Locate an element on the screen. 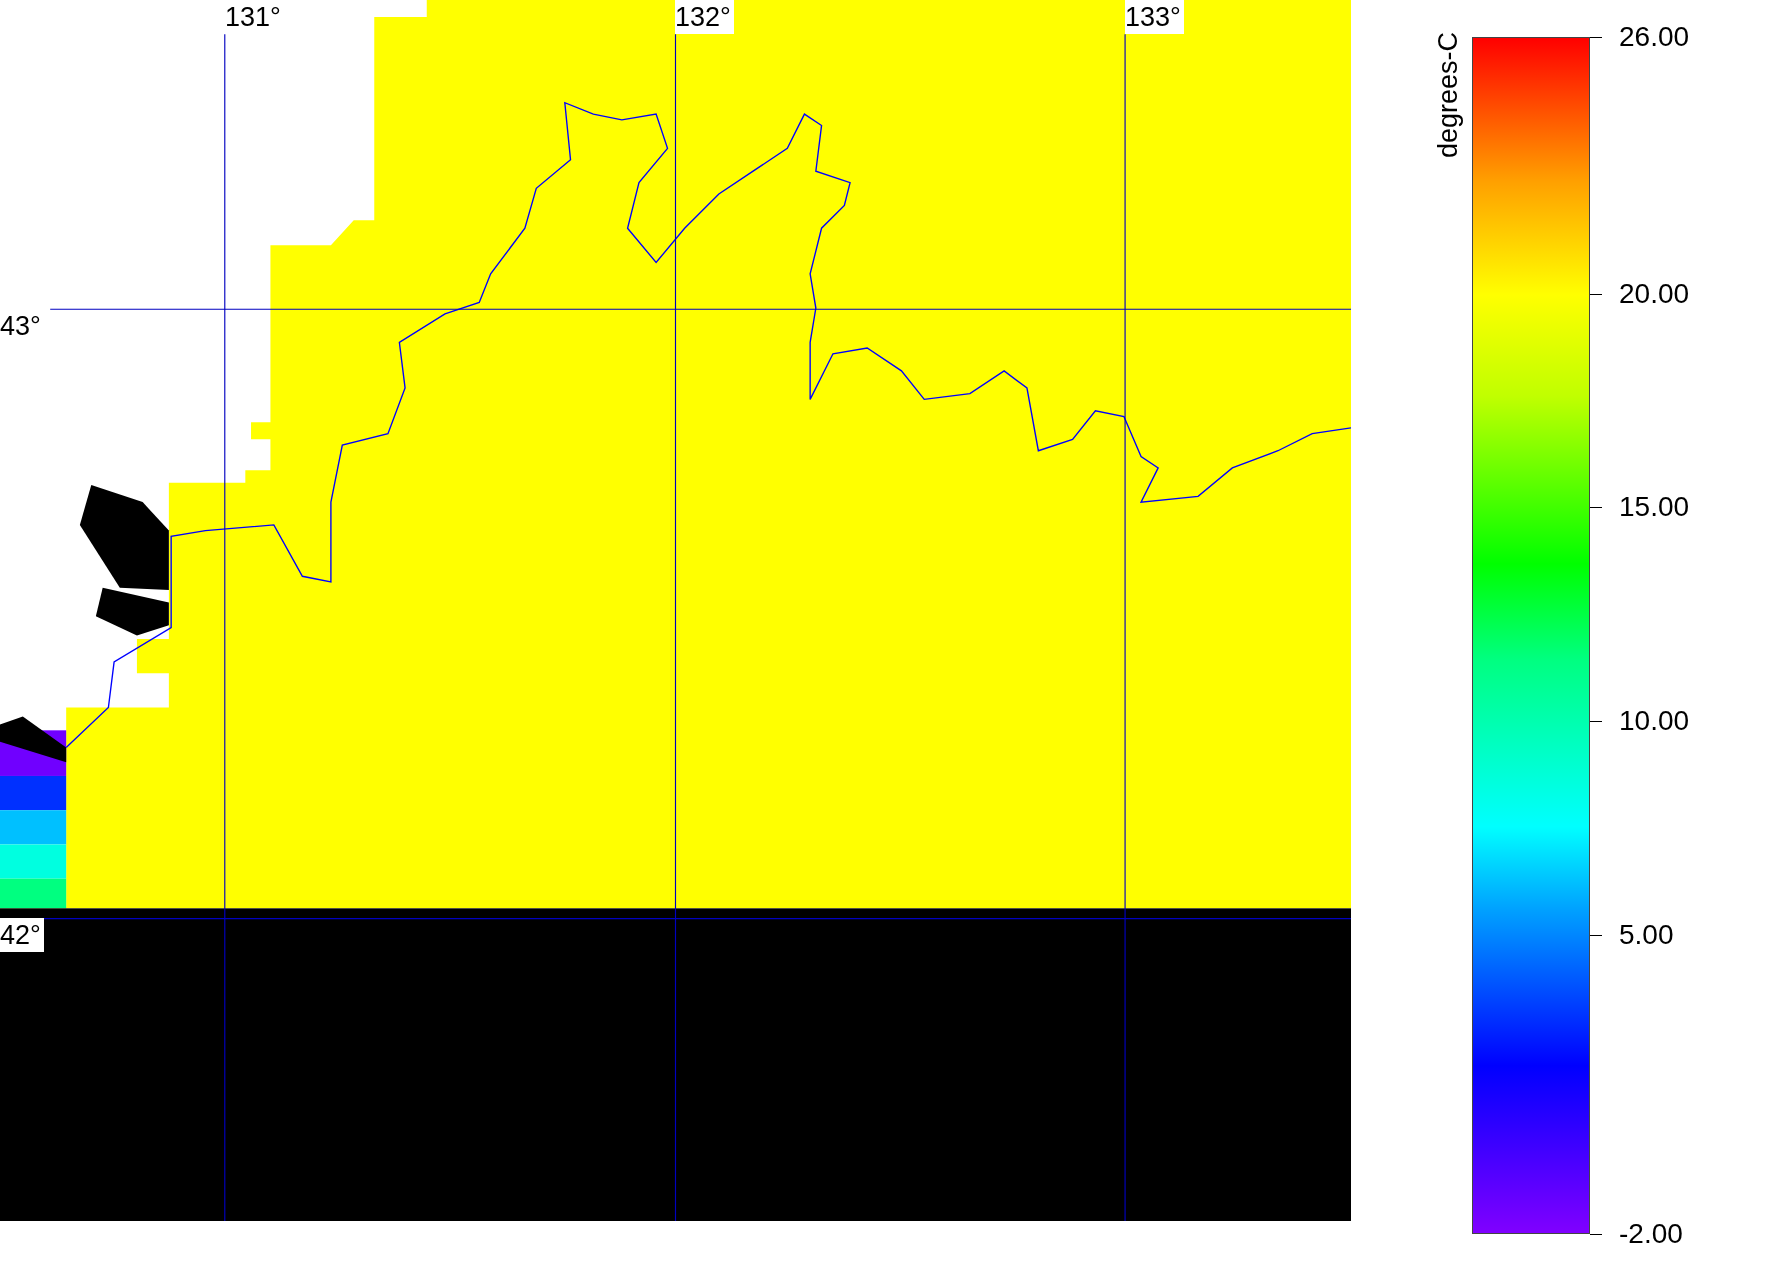 The image size is (1789, 1272). colorbar-tick-label: 15.00 is located at coordinates (1654, 507).